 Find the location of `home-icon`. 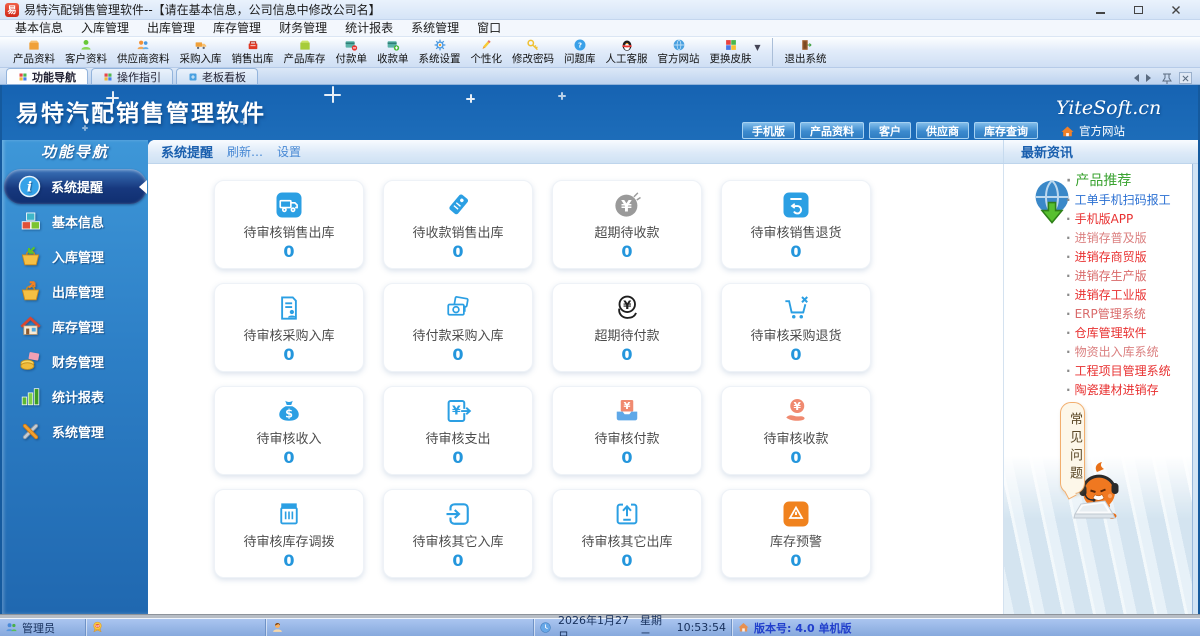

home-icon is located at coordinates (1067, 131).